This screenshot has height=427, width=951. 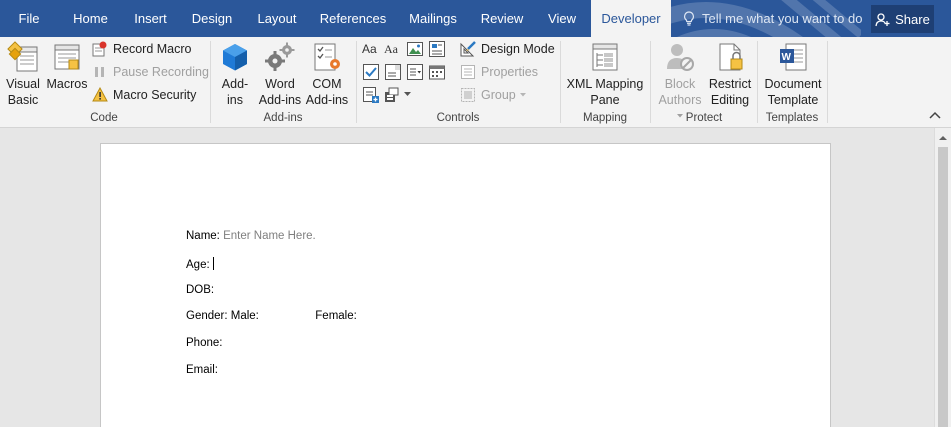 I want to click on visual-basic-label-2: Basic, so click(x=23, y=100).